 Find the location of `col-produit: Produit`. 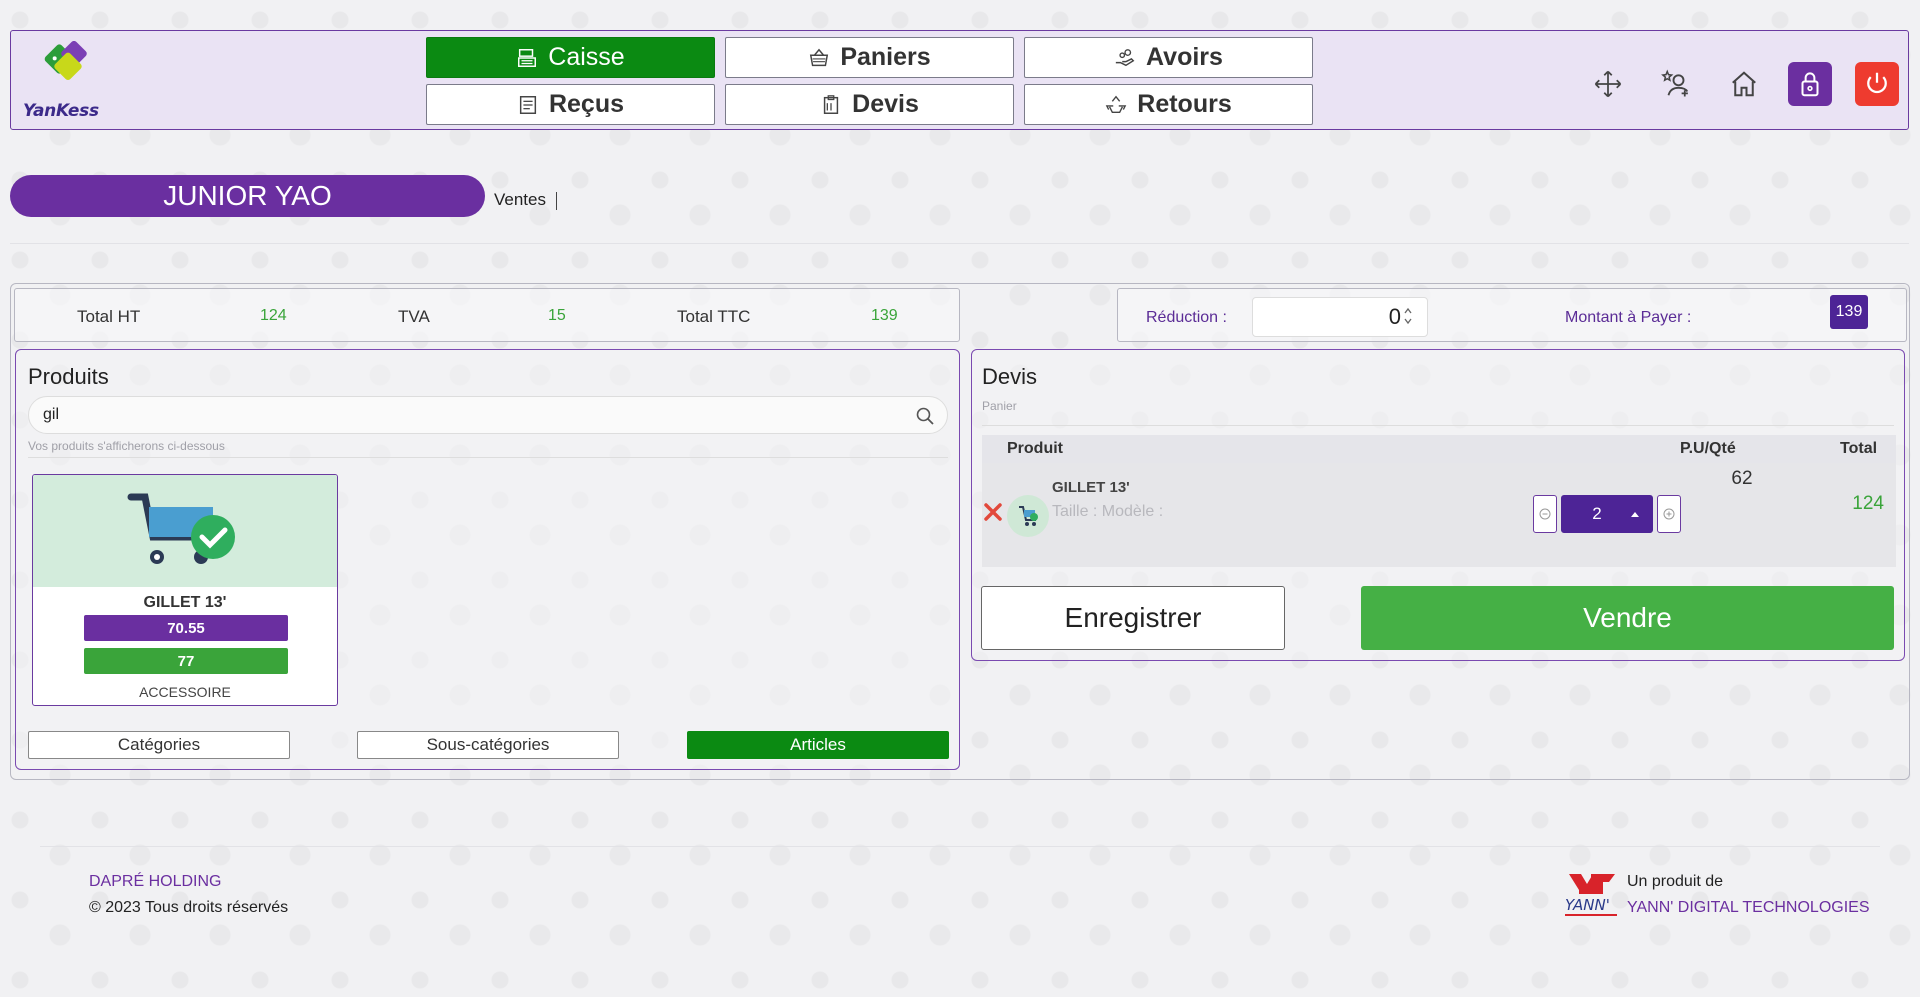

col-produit: Produit is located at coordinates (1035, 448).